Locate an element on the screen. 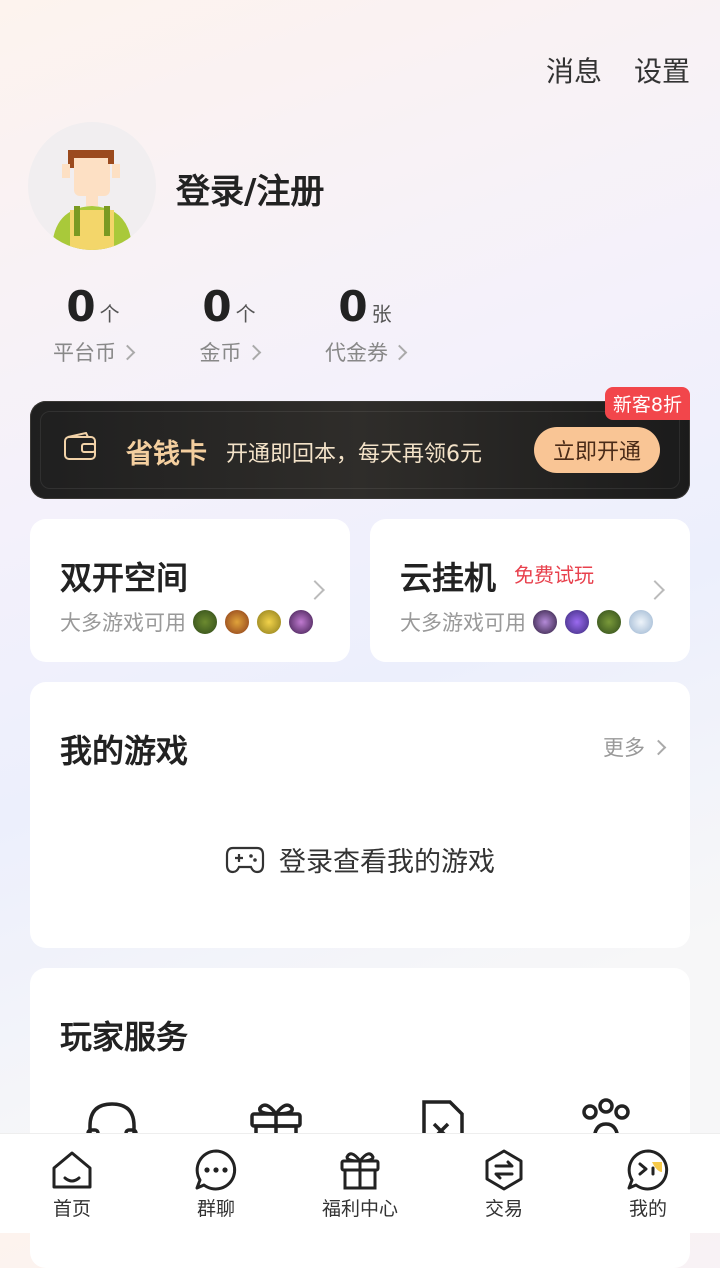 Image resolution: width=720 pixels, height=1268 pixels. avatar-illustration is located at coordinates (92, 200).